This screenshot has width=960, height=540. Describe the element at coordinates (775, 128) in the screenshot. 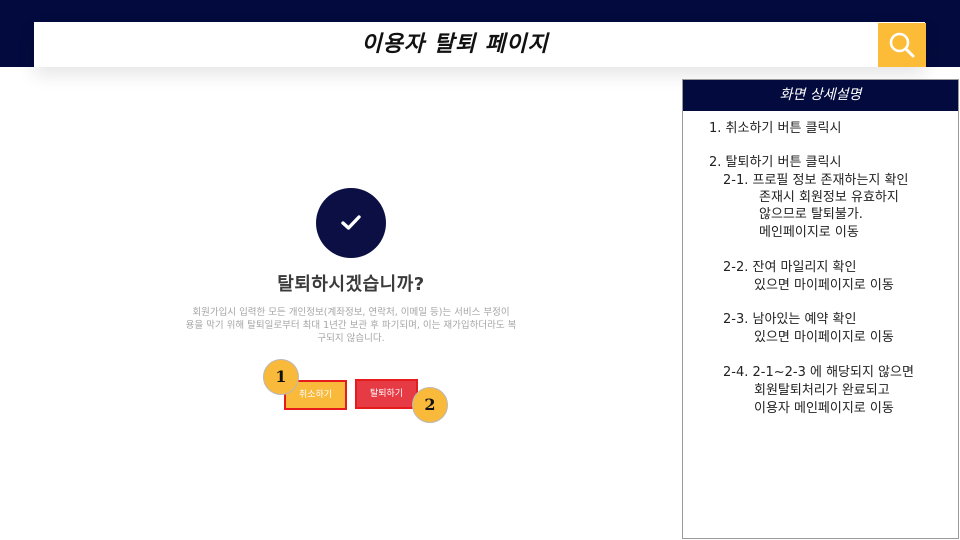

I see `panel-line: 1. 취소하기 버튼 클릭시` at that location.